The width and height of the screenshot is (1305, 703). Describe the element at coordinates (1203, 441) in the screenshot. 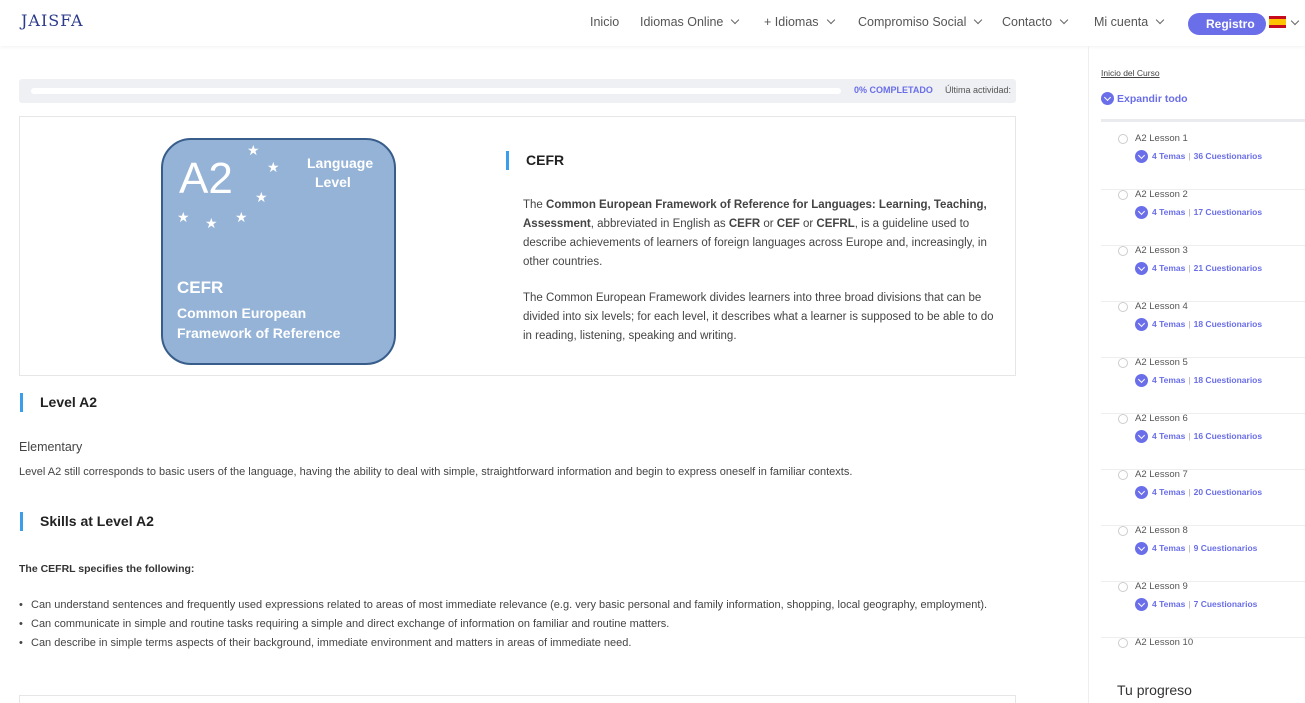

I see `sidebar-lesson-item: A2 Lesson 6 4 Temas | 16 Cuestionarios` at that location.